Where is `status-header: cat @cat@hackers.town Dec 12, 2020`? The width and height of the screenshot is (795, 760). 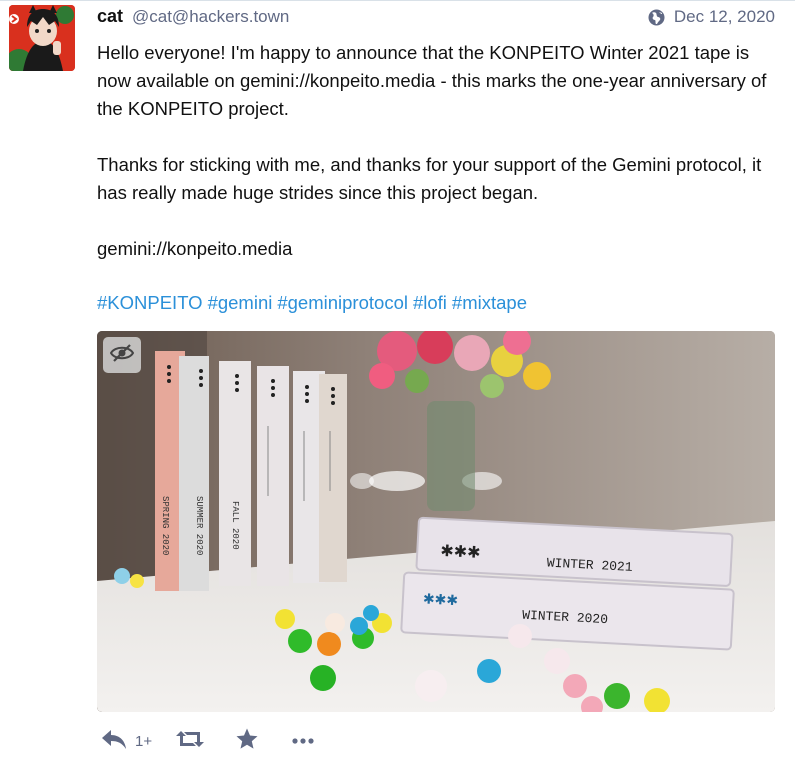 status-header: cat @cat@hackers.town Dec 12, 2020 is located at coordinates (437, 18).